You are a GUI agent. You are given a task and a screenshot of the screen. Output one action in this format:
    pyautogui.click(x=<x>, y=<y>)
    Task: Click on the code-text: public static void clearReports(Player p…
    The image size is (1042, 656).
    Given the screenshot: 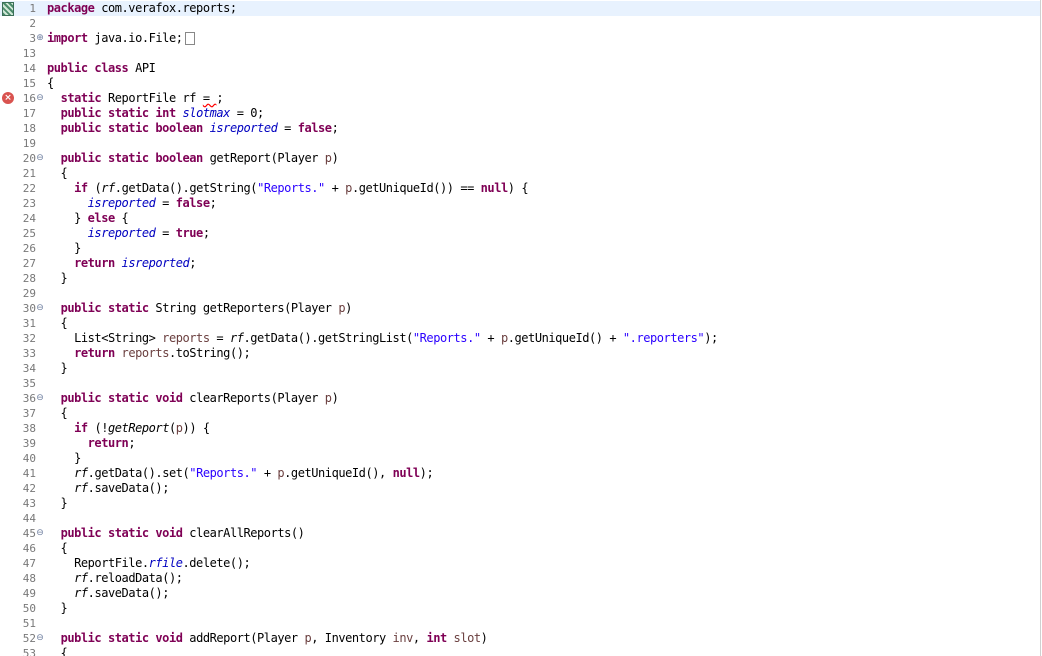 What is the action you would take?
    pyautogui.click(x=193, y=398)
    